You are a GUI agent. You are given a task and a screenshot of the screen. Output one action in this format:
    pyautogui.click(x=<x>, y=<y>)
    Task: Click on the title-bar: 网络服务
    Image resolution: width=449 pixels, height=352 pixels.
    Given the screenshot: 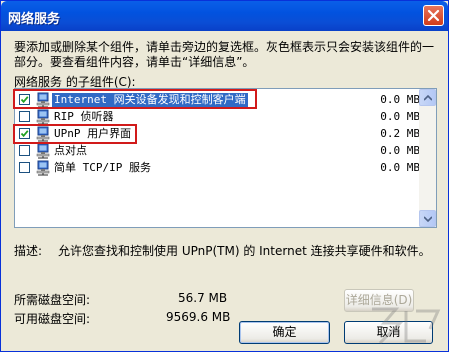 What is the action you would take?
    pyautogui.click(x=224, y=16)
    